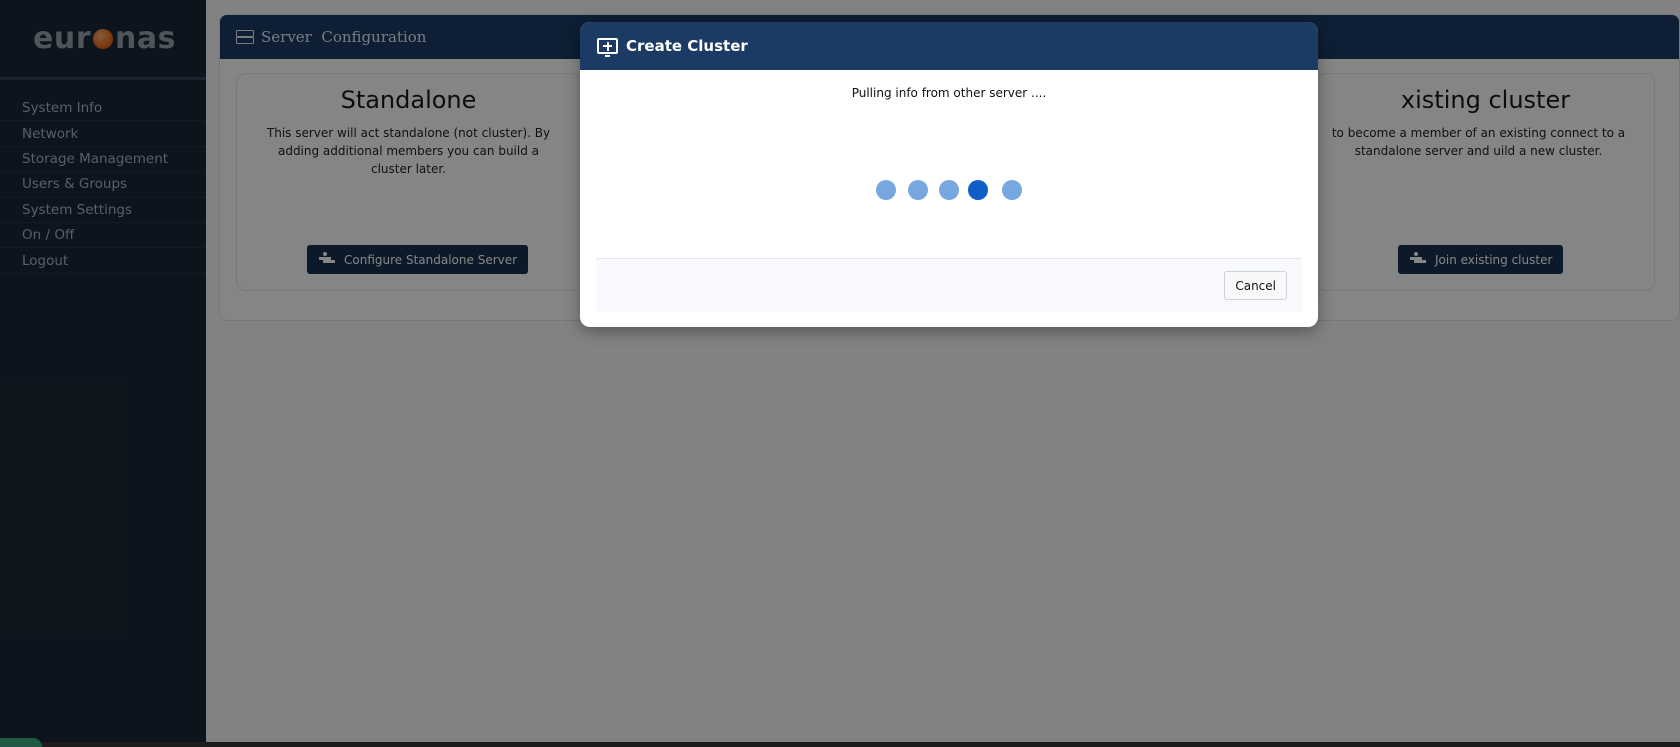  What do you see at coordinates (1255, 285) in the screenshot?
I see `cancel-button: Cancel` at bounding box center [1255, 285].